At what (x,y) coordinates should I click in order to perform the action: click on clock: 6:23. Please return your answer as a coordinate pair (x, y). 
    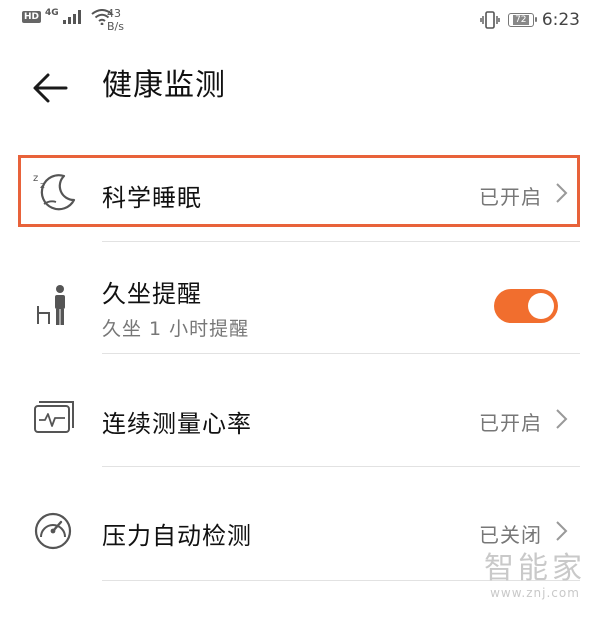
    Looking at the image, I should click on (560, 20).